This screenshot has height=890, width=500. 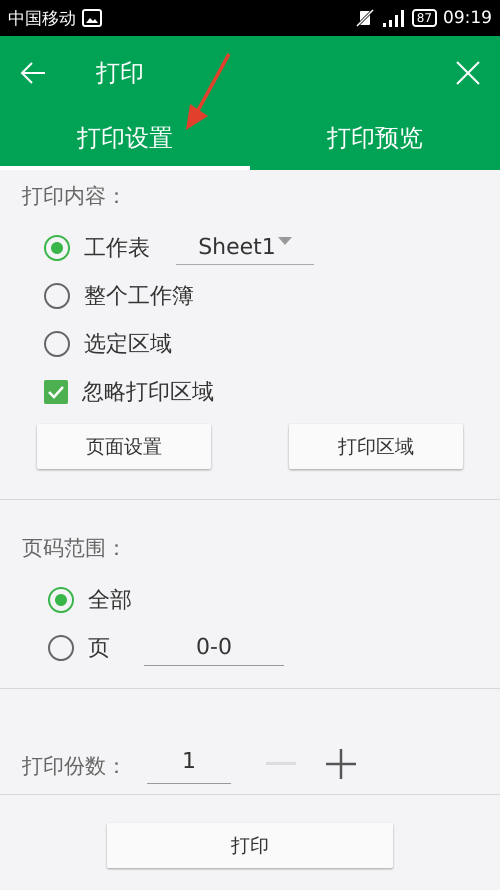 What do you see at coordinates (341, 764) in the screenshot?
I see `plus-icon` at bounding box center [341, 764].